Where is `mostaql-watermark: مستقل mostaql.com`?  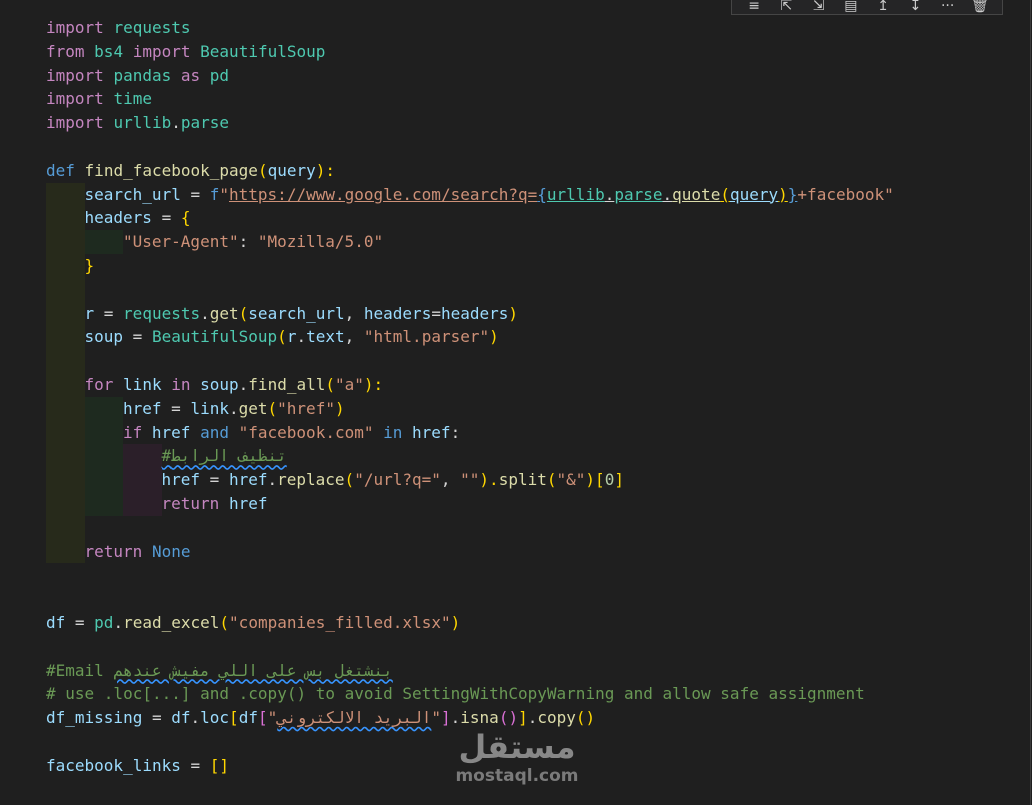
mostaql-watermark: مستقل mostaql.com is located at coordinates (517, 759).